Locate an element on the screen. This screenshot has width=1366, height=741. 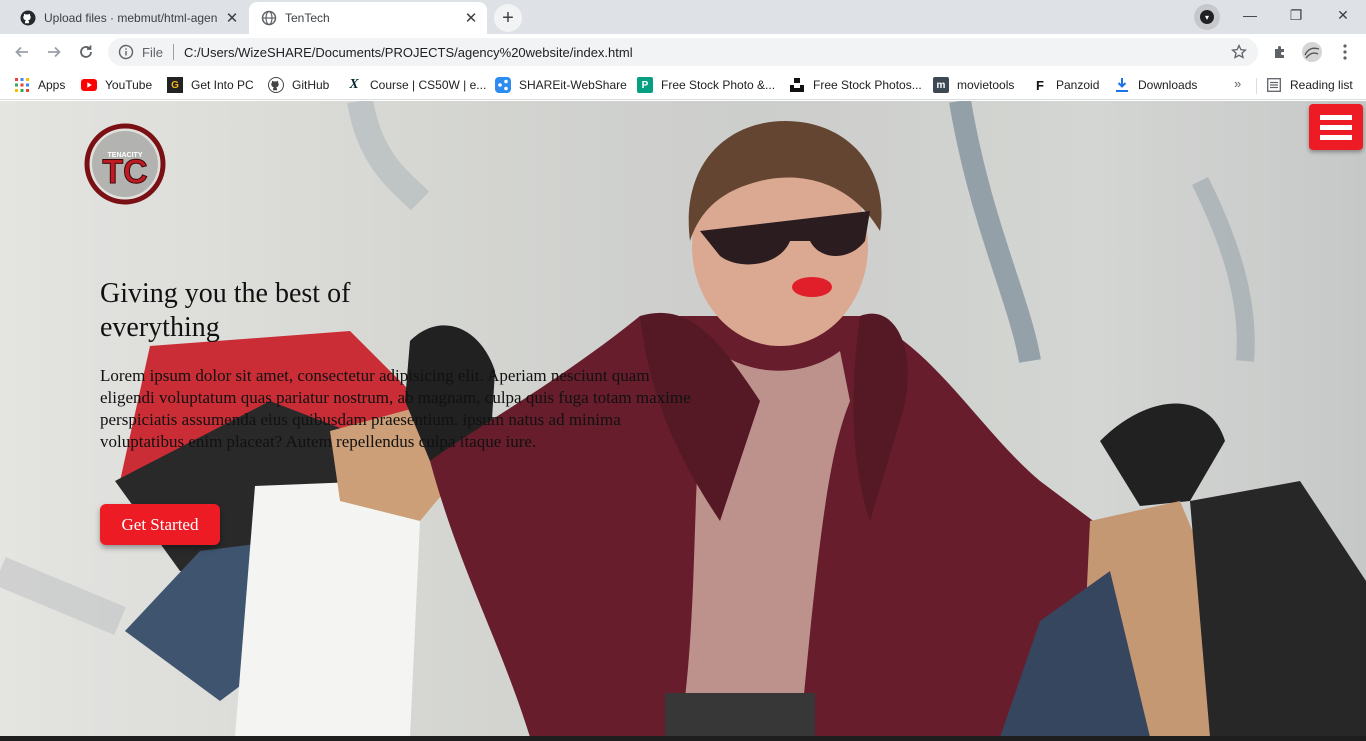
bookmark-youtube: YouTube is located at coordinates (116, 85).